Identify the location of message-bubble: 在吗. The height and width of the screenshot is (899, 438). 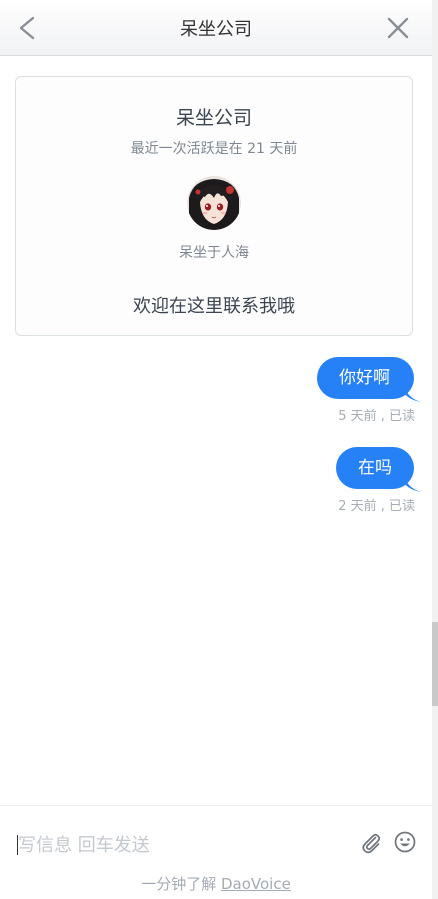
(378, 469).